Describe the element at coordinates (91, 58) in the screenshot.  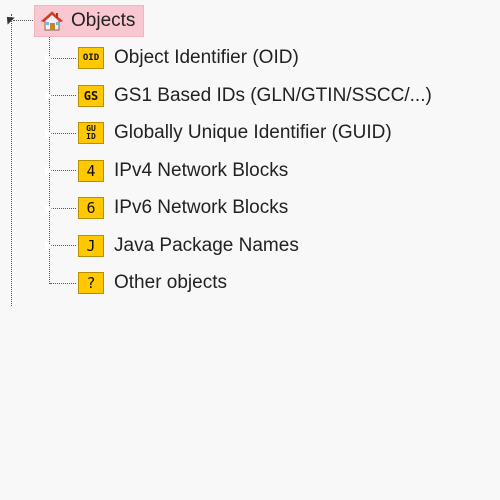
I see `category-badge-icon: OID` at that location.